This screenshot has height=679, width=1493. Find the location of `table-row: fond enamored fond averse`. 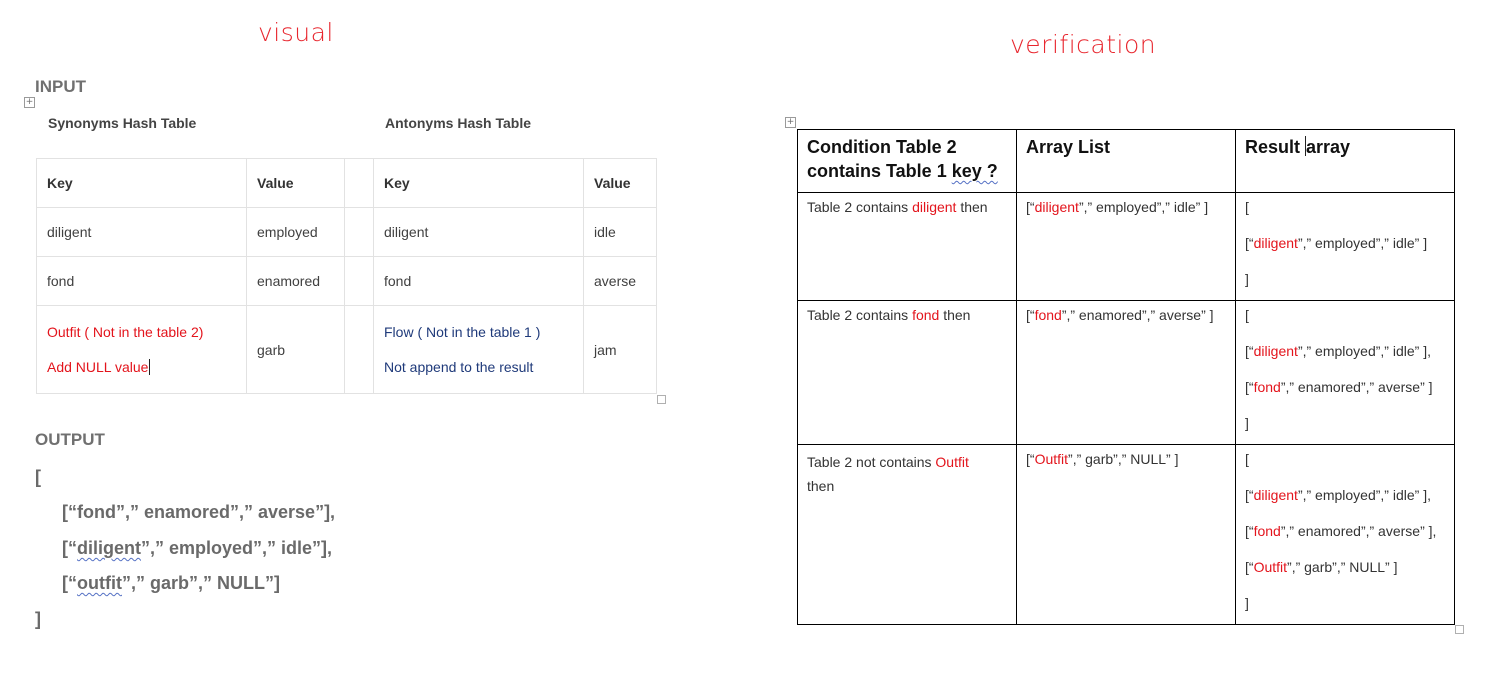

table-row: fond enamored fond averse is located at coordinates (346, 281).